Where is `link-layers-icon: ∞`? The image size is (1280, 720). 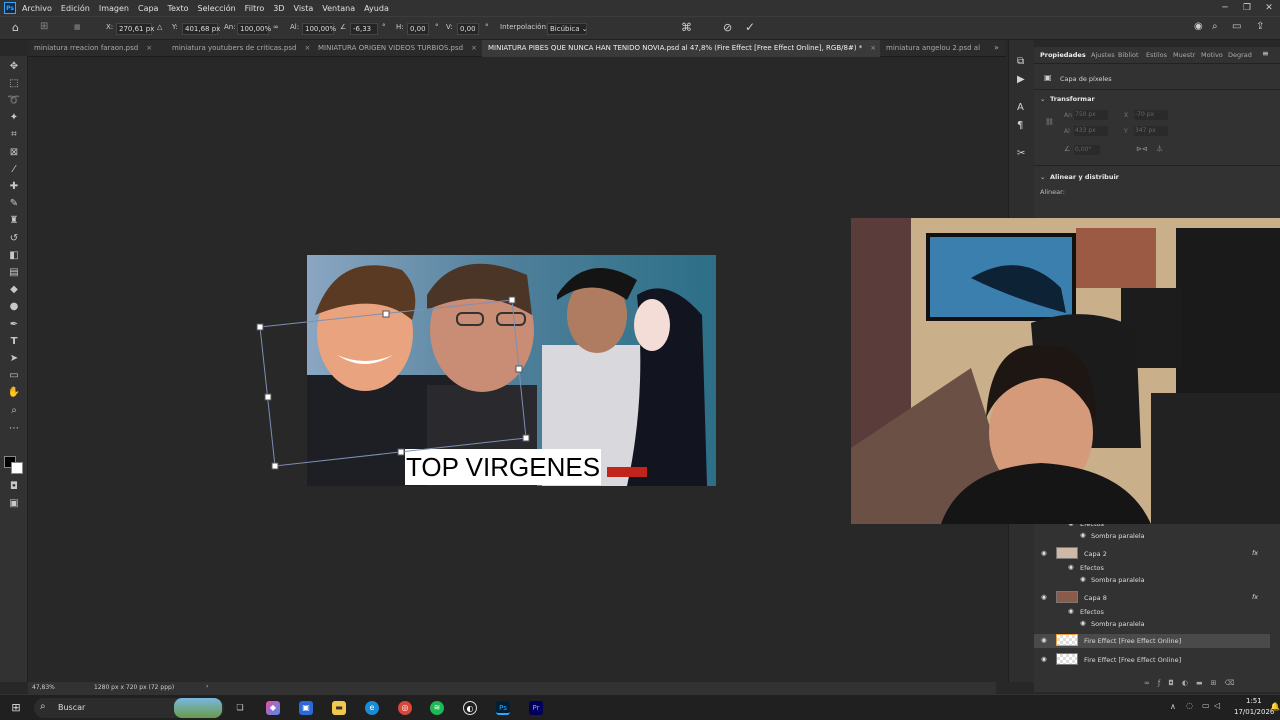
link-layers-icon: ∞ is located at coordinates (1151, 683).